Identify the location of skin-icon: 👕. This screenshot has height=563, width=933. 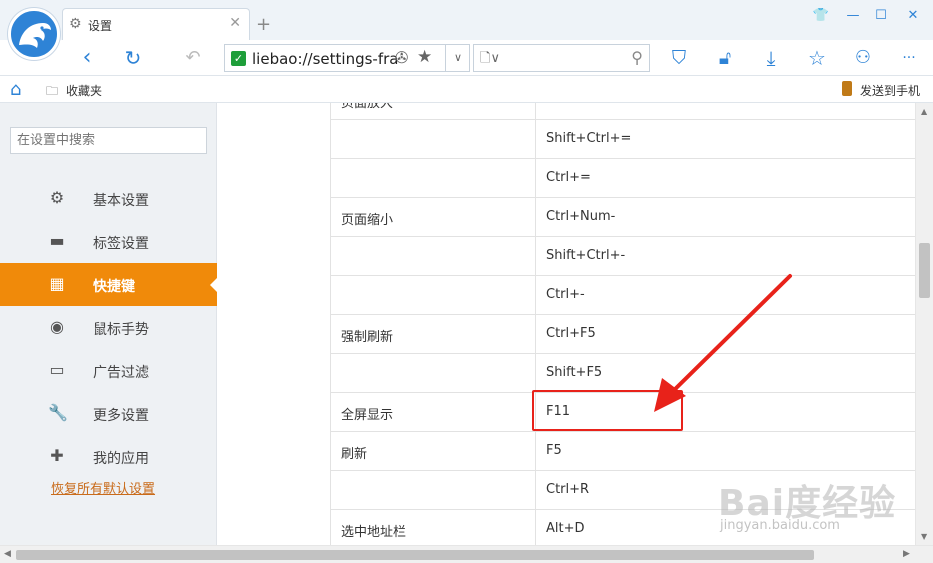
(821, 16).